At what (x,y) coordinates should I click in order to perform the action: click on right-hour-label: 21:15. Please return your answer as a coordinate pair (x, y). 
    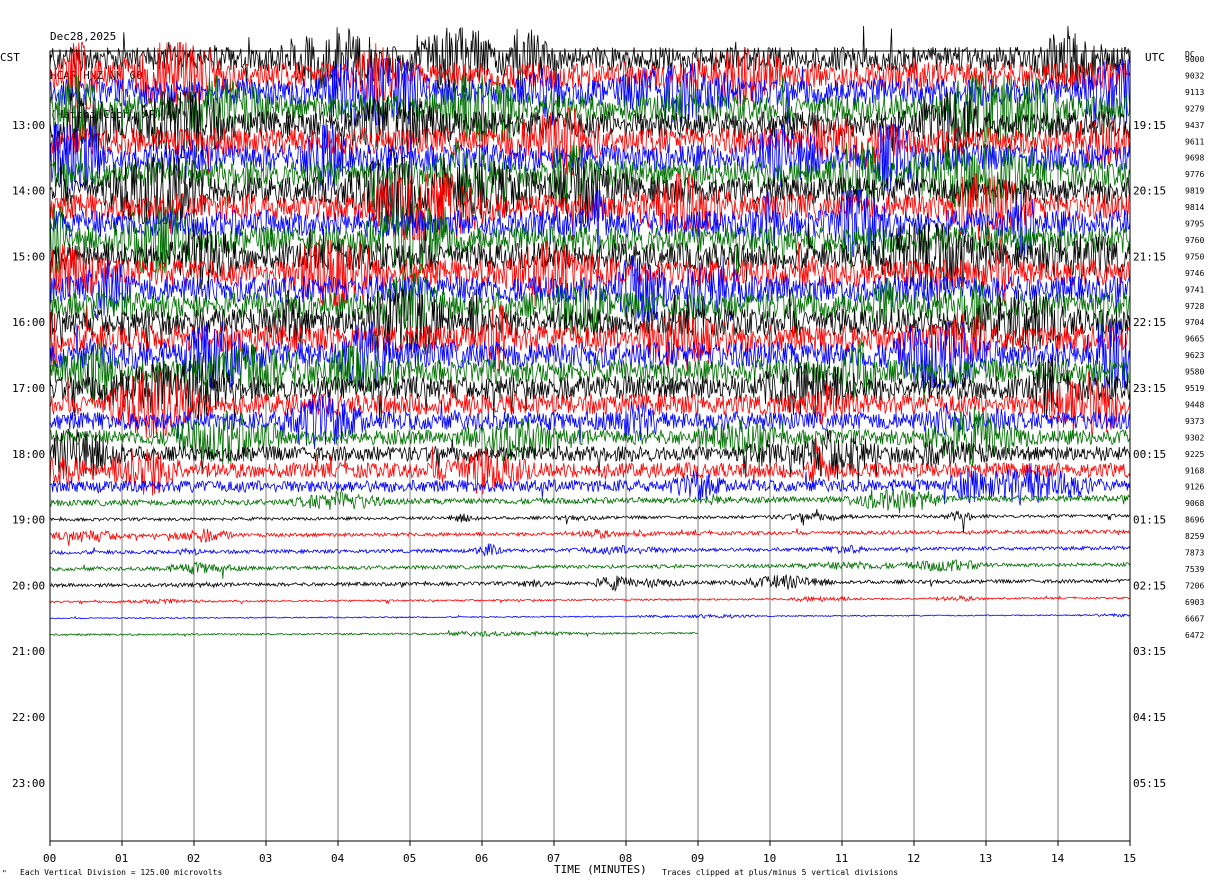
    Looking at the image, I should click on (1149, 256).